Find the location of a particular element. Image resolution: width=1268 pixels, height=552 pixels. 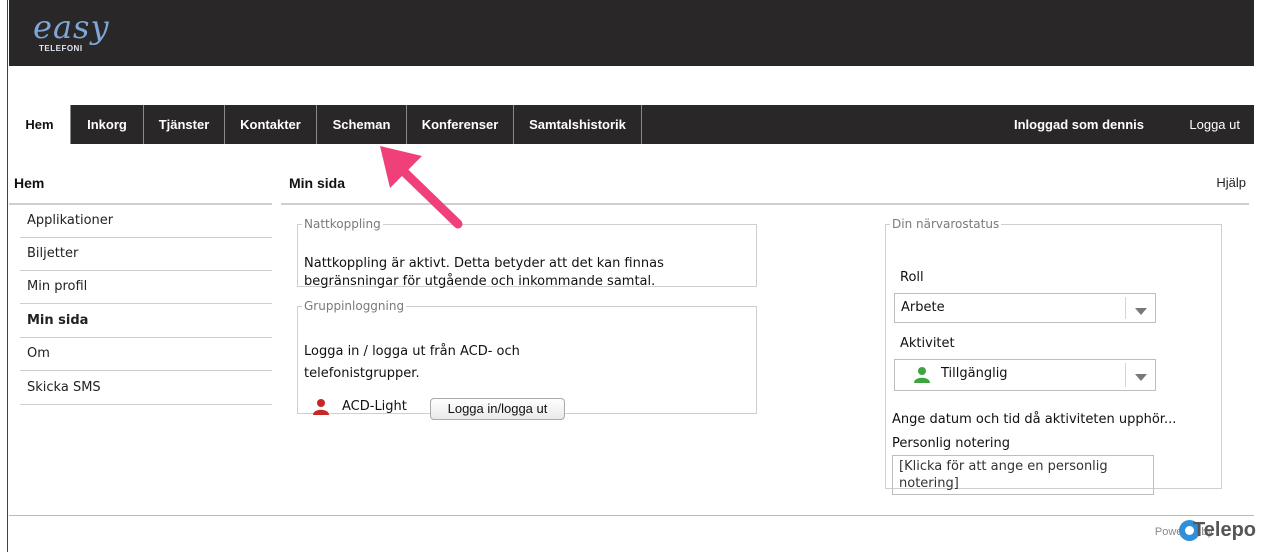

sidebar-item-min-profil: Min profil is located at coordinates (146, 288).